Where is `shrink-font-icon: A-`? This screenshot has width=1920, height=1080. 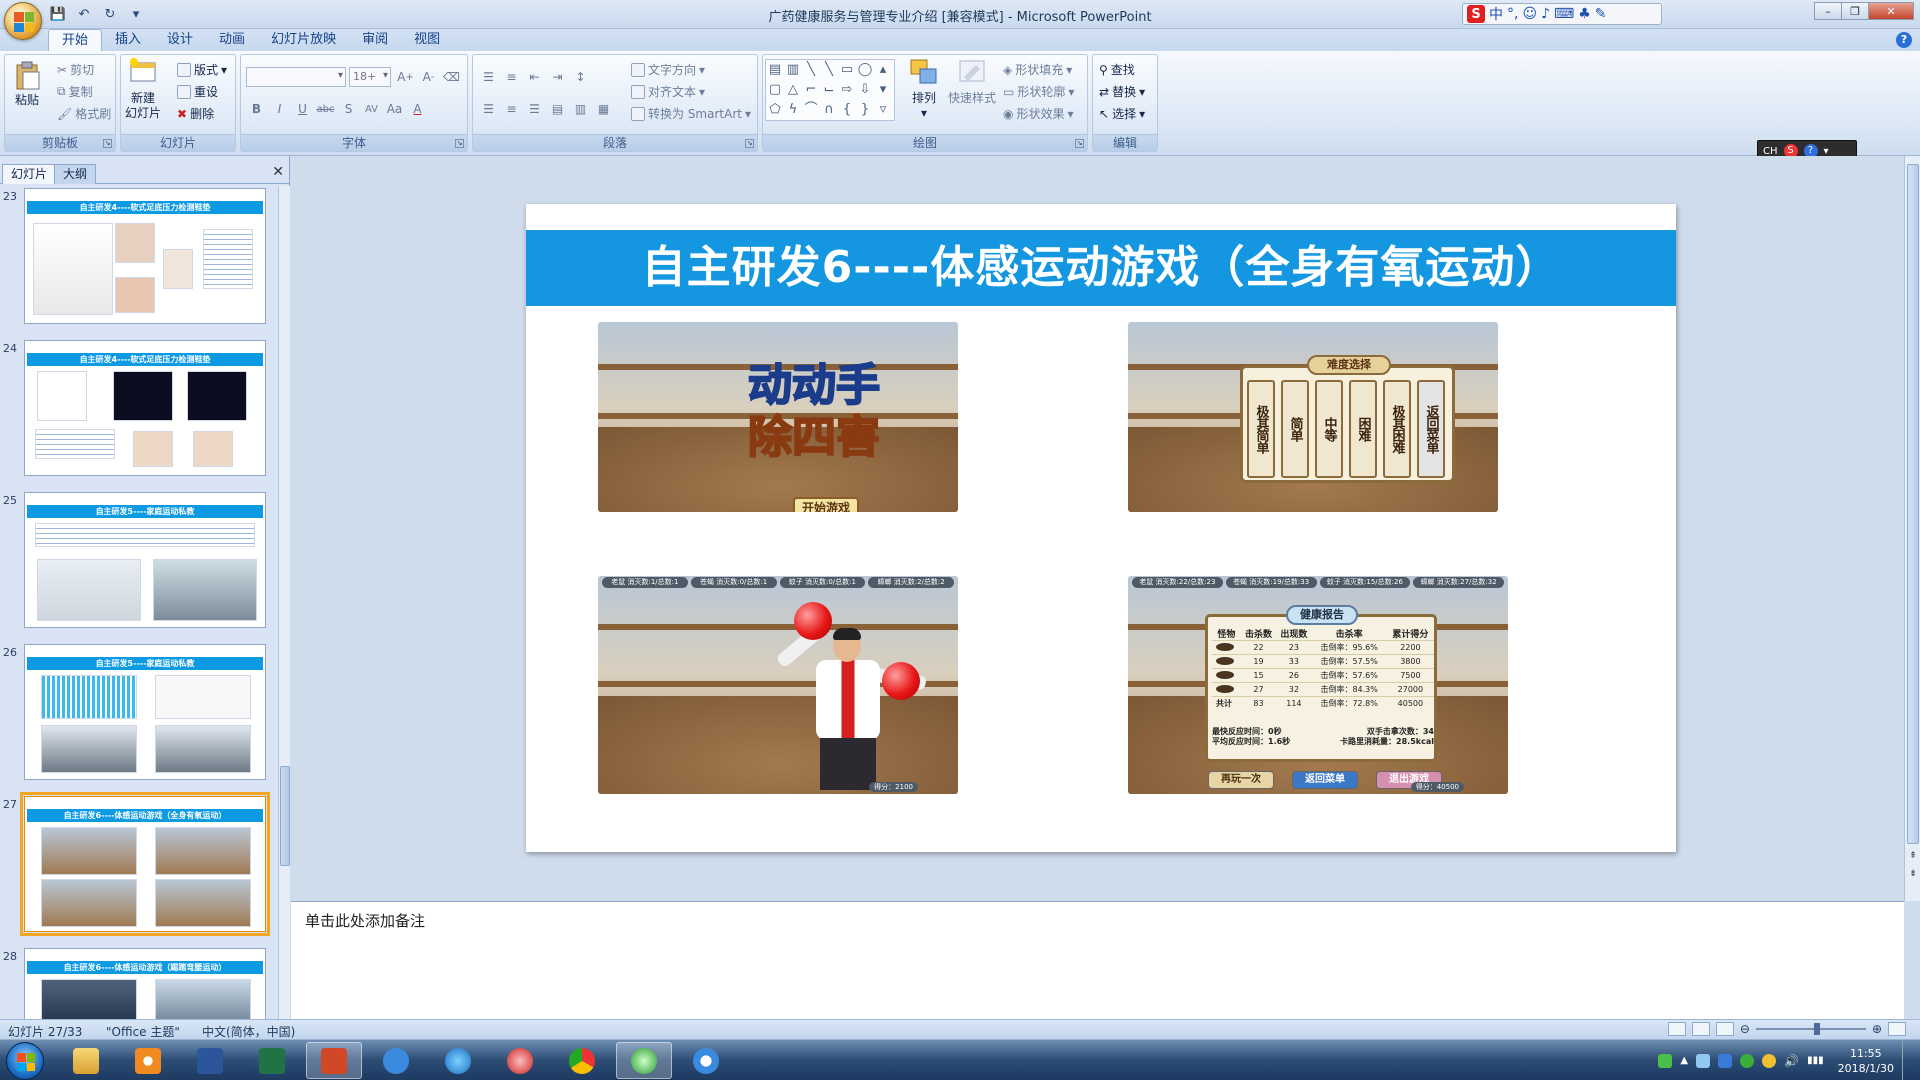
shrink-font-icon: A- is located at coordinates (428, 77).